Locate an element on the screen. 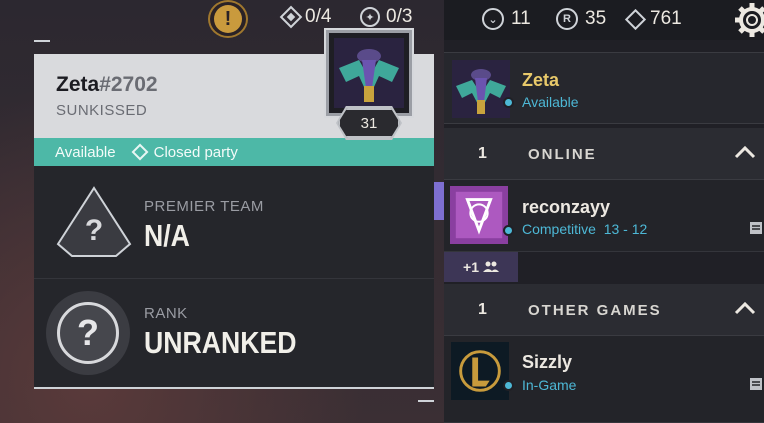  missions-counter: 0/4 is located at coordinates (305, 17).